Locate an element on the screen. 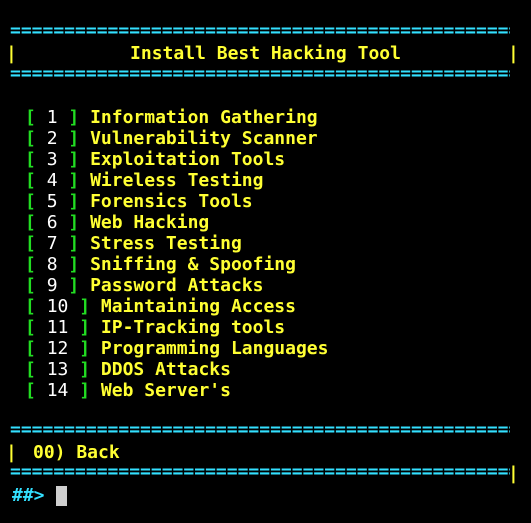  menu-item-11: [ 11 ] IP-Tracking tools is located at coordinates (176, 327).